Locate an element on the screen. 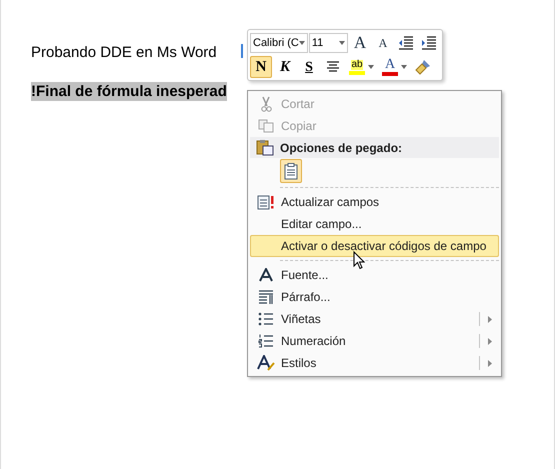  grow-font-button: A is located at coordinates (360, 43).